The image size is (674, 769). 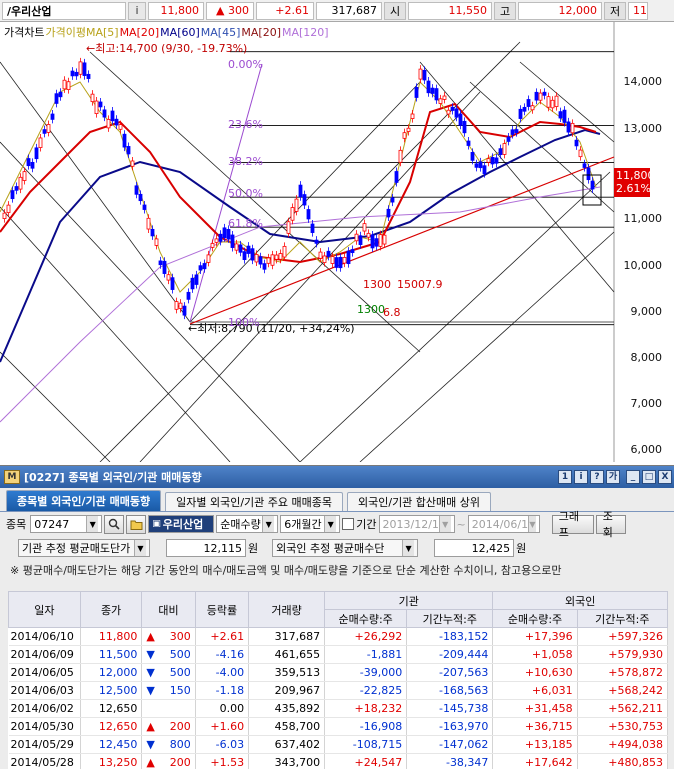 What do you see at coordinates (136, 524) in the screenshot?
I see `folder-icon` at bounding box center [136, 524].